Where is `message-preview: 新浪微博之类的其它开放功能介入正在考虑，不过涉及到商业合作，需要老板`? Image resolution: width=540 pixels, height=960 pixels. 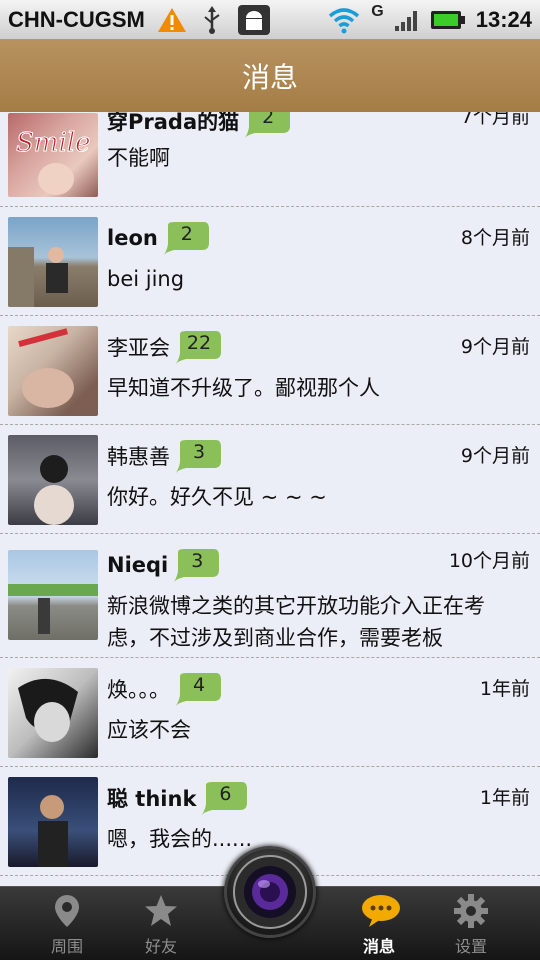
message-preview: 新浪微博之类的其它开放功能介入正在考虑，不过涉及到商业合作，需要老板 is located at coordinates (296, 622).